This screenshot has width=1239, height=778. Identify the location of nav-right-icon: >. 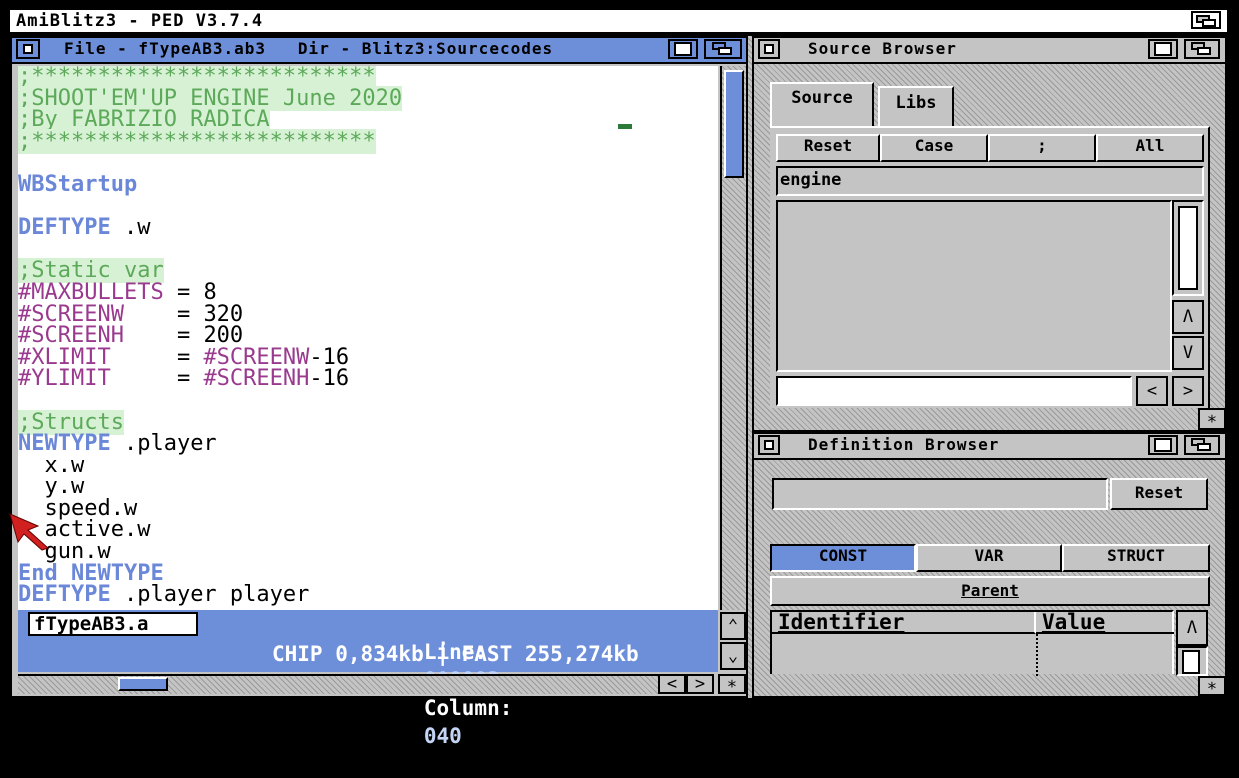
(1188, 391).